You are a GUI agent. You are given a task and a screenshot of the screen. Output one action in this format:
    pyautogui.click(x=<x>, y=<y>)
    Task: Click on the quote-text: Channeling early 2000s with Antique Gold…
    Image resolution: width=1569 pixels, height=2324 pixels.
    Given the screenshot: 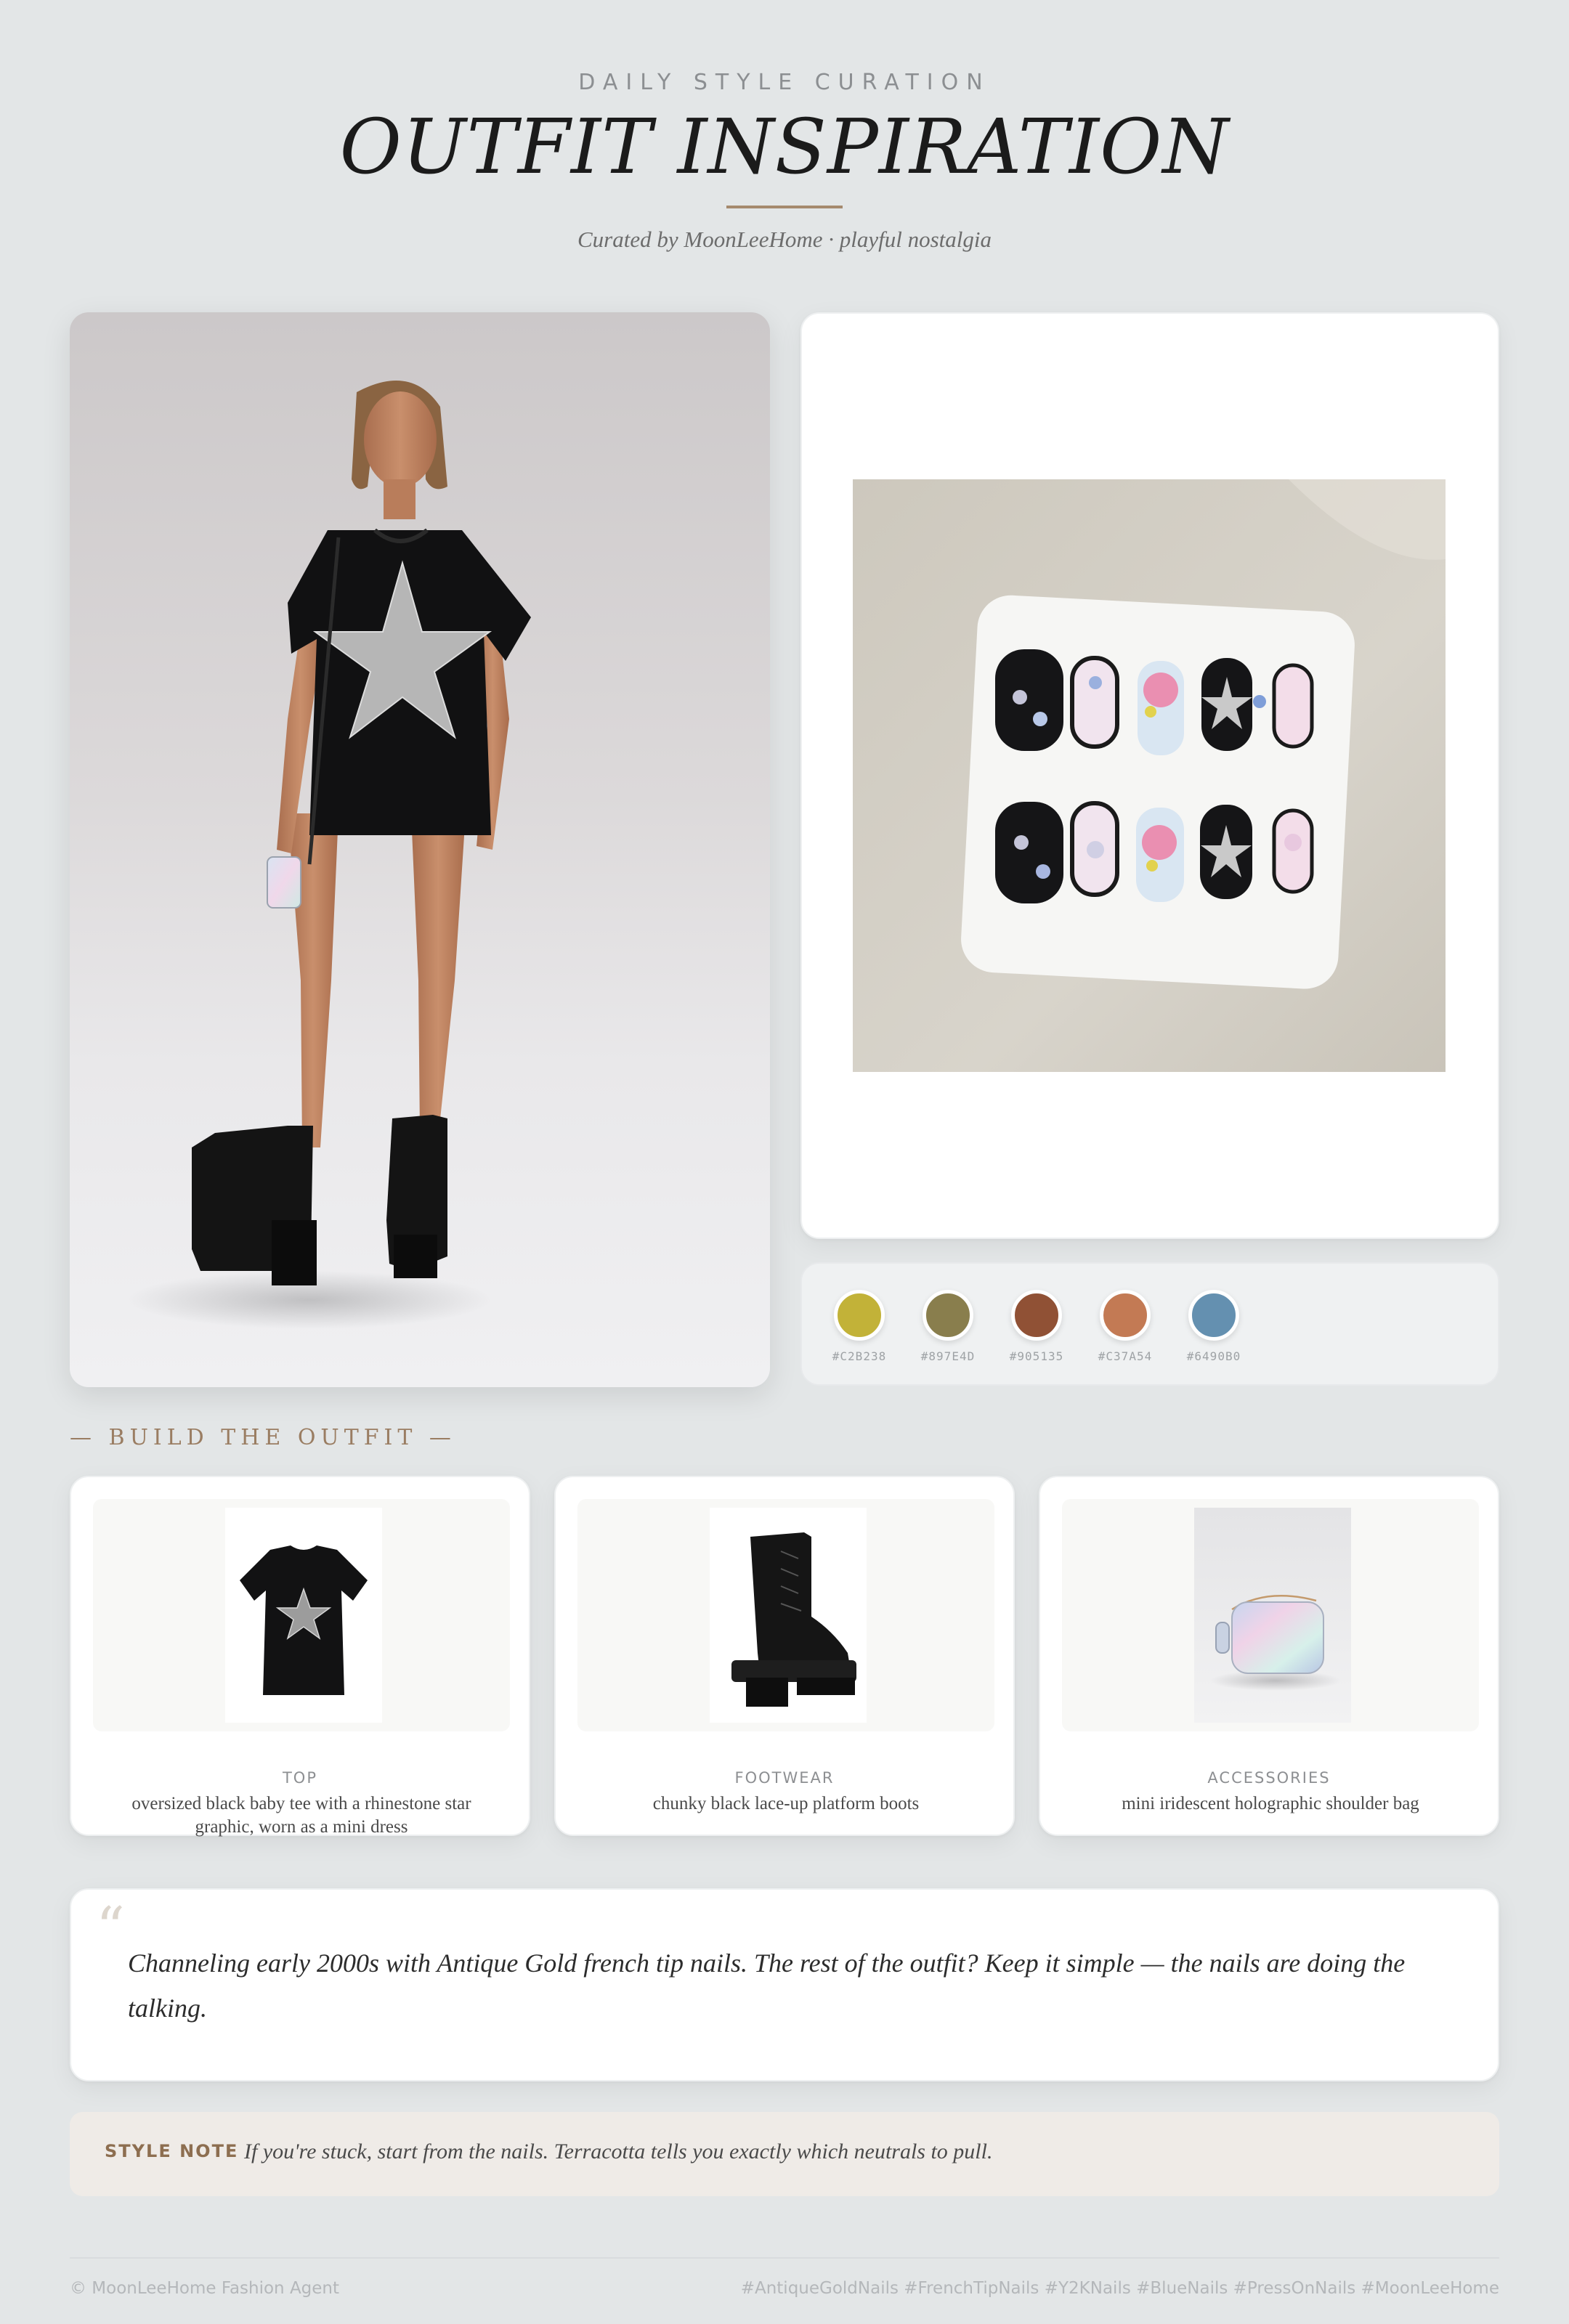 What is the action you would take?
    pyautogui.click(x=767, y=1986)
    